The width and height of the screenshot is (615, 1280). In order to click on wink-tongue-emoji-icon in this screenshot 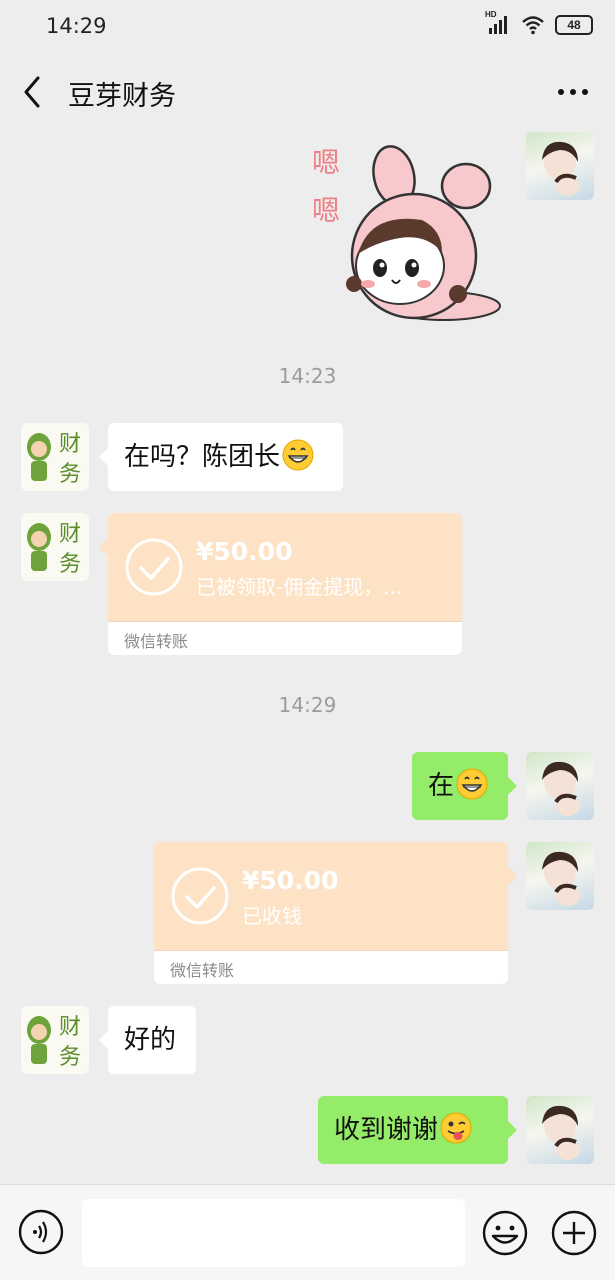, I will do `click(456, 1127)`.